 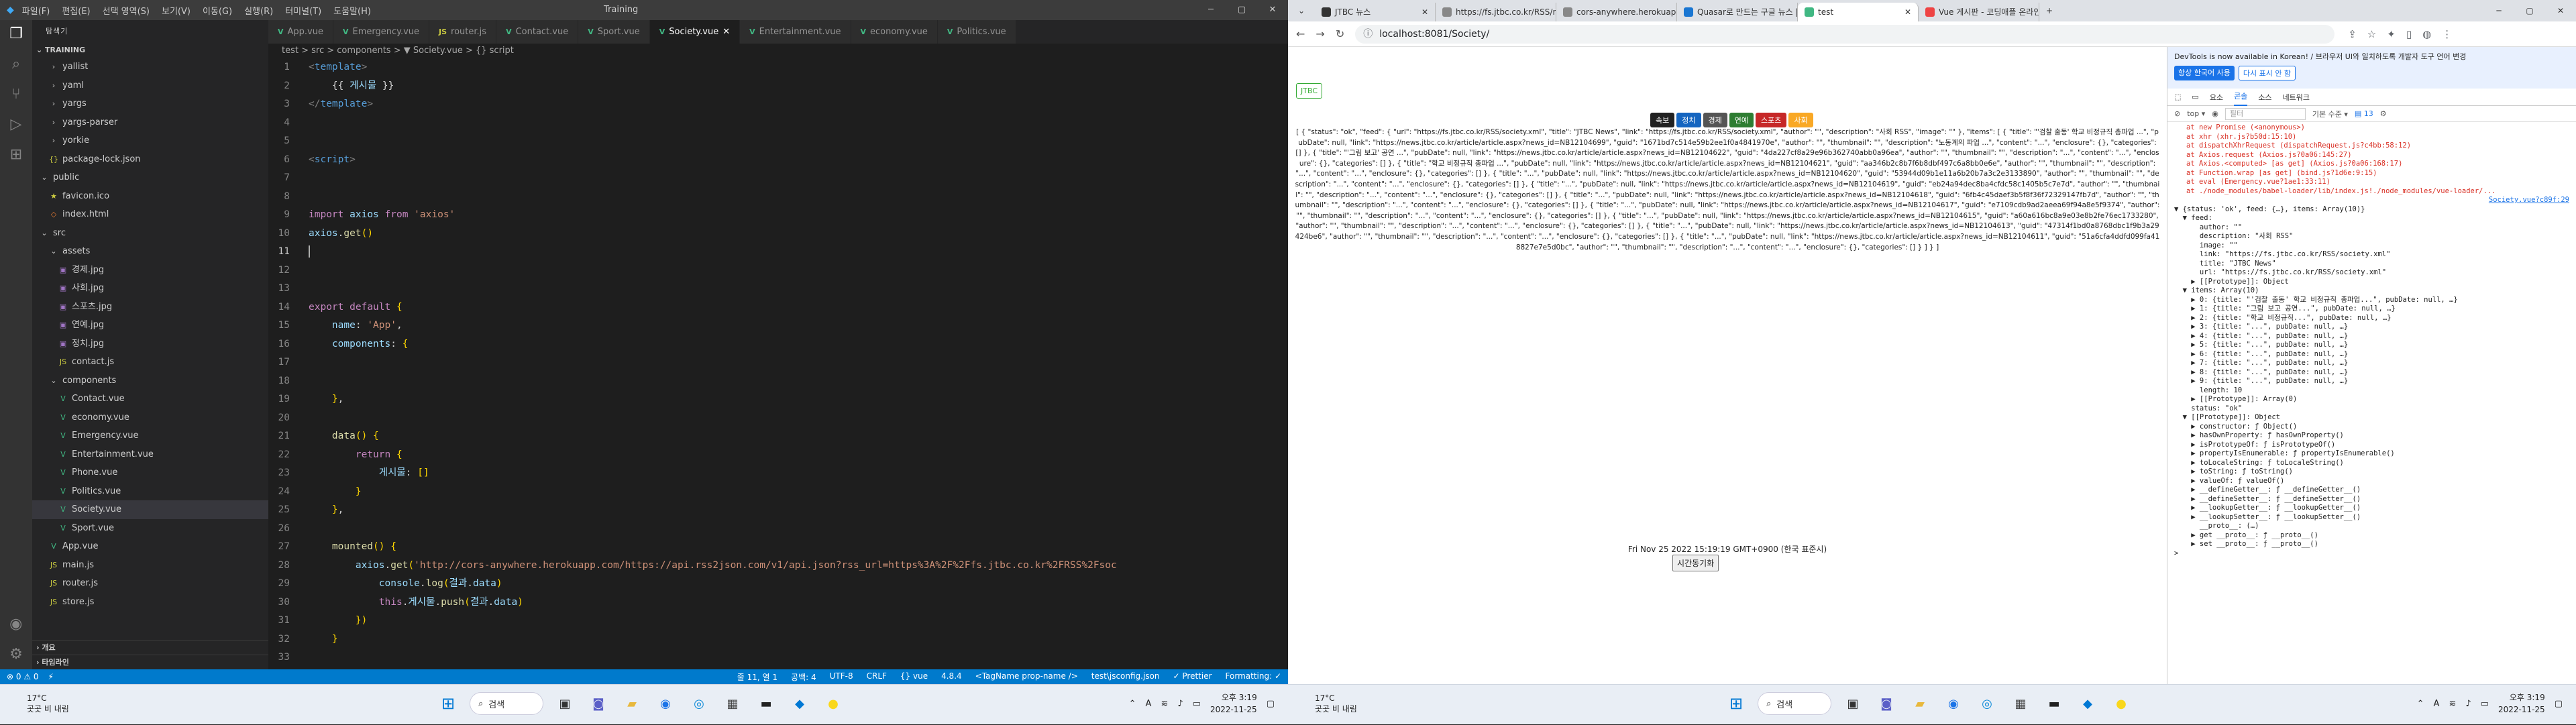 I want to click on menu-item: 실행(R), so click(x=258, y=10).